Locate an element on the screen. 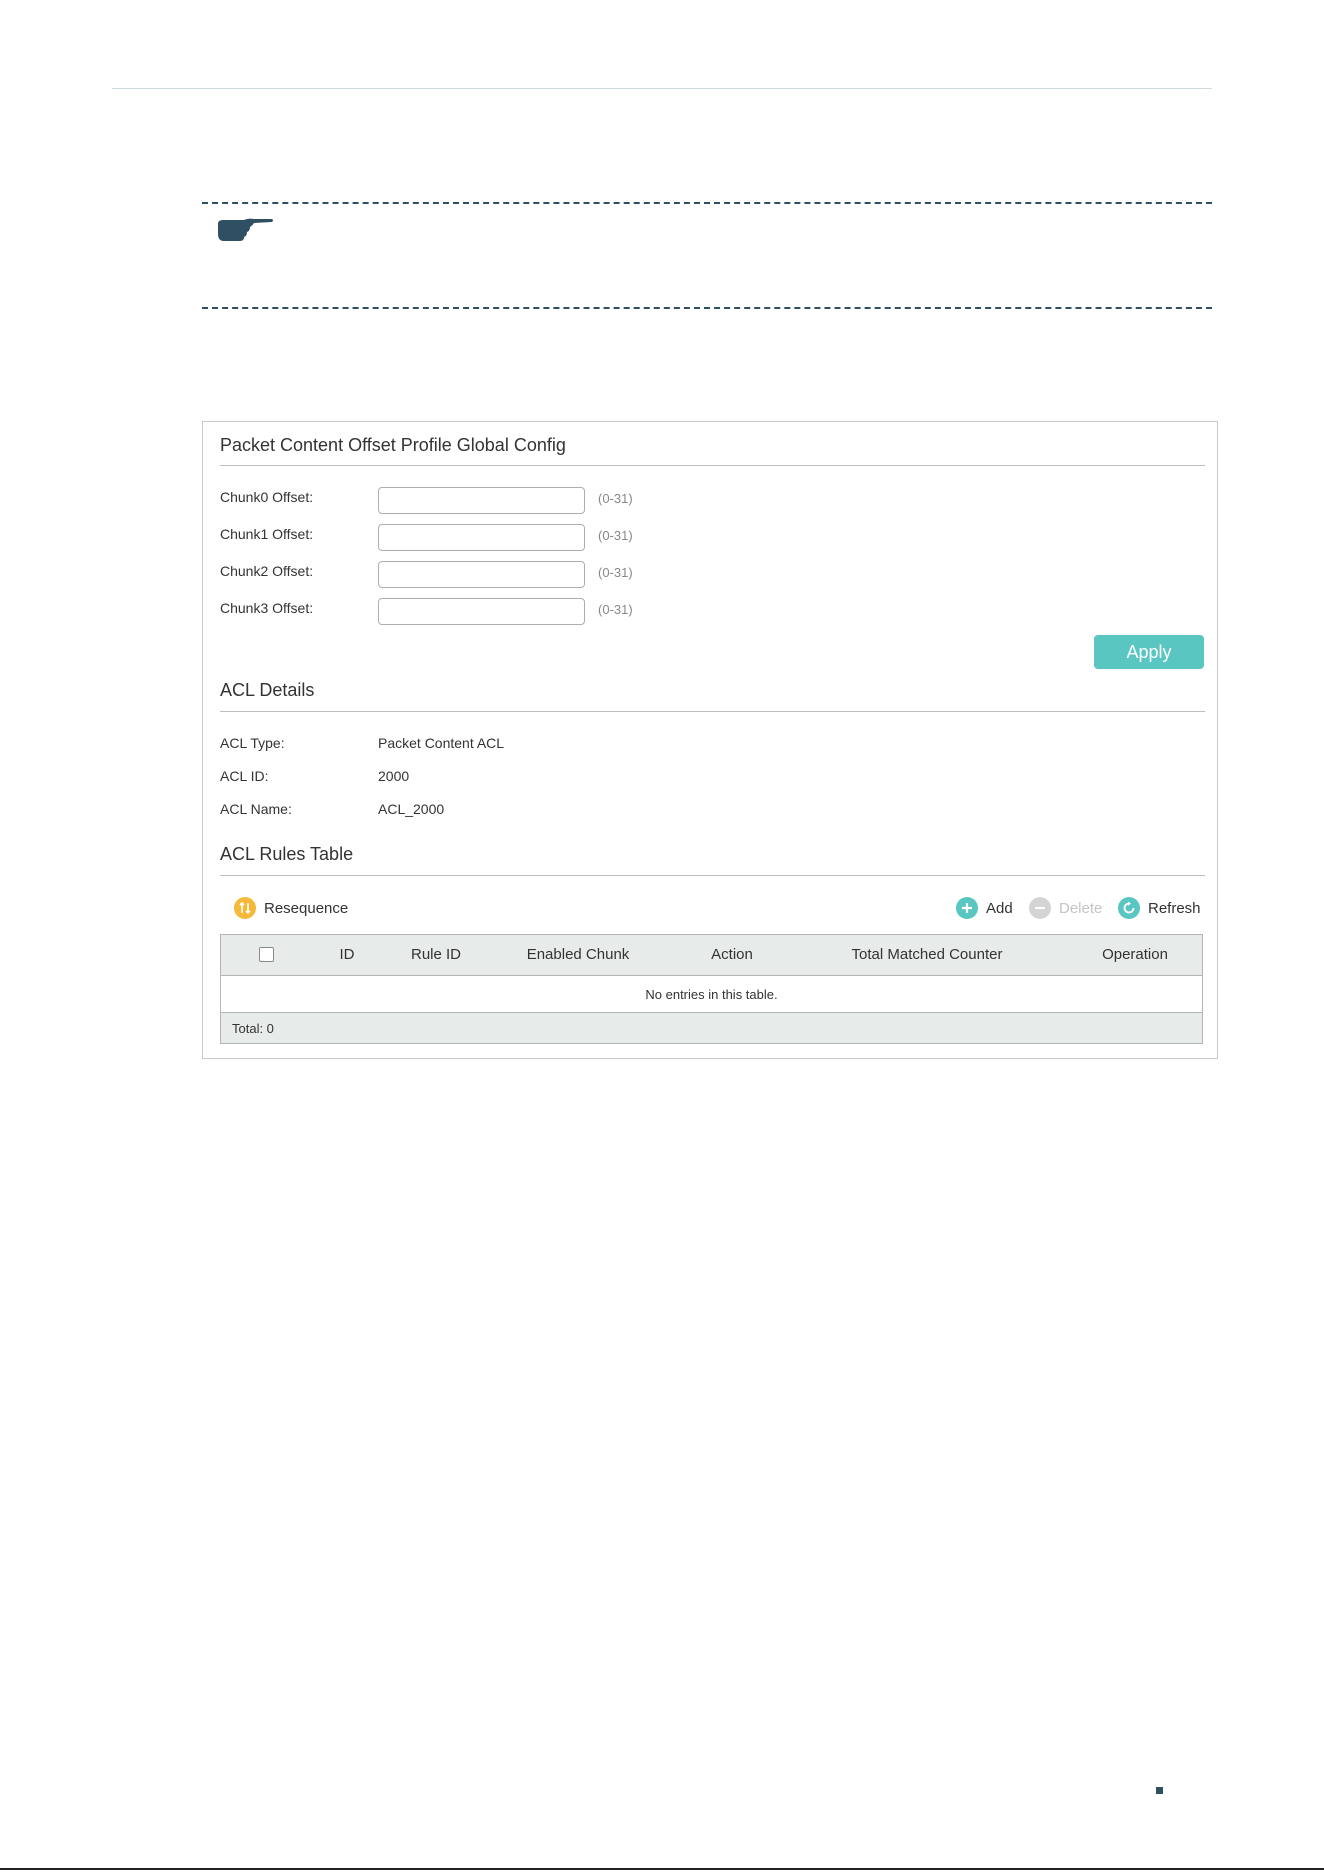 The width and height of the screenshot is (1324, 1872). chunk1-offset-label: Chunk1 Offset: is located at coordinates (267, 534).